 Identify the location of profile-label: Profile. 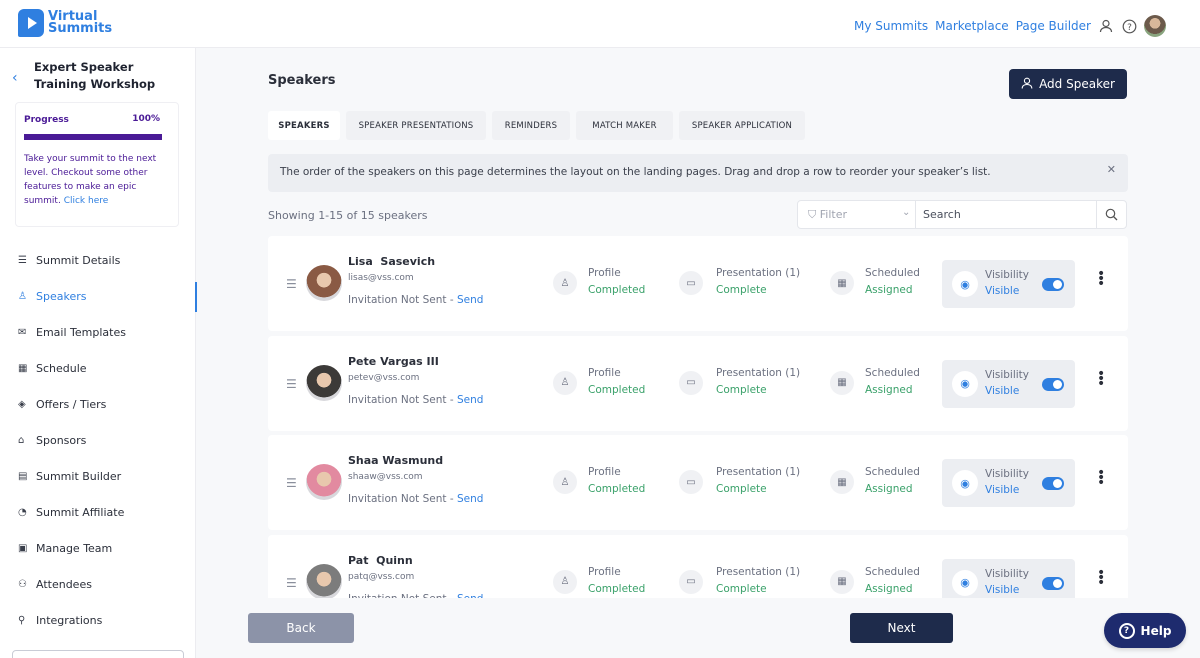
(604, 273).